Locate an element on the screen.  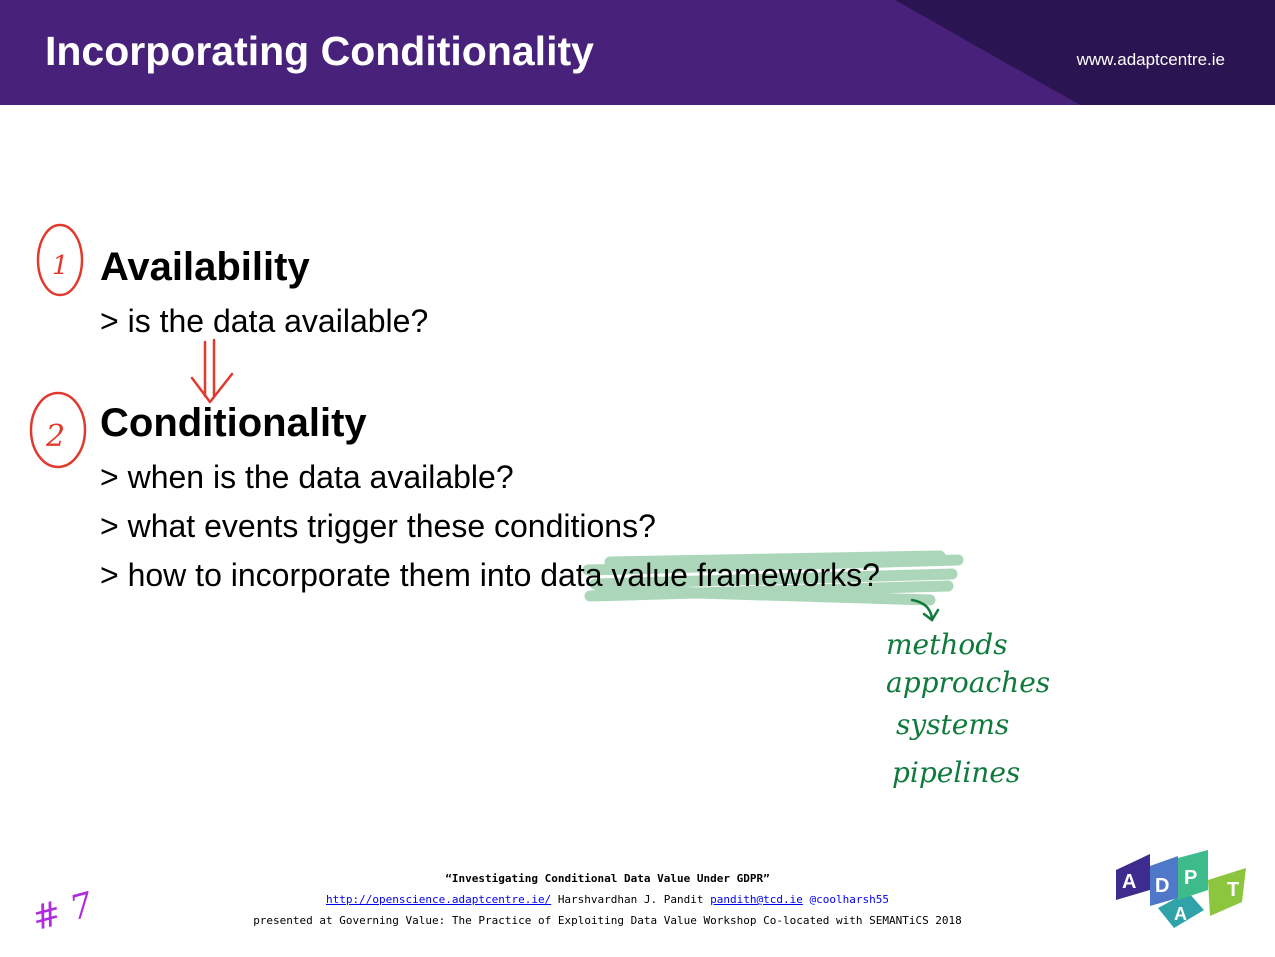
handwritten-approaches: approaches is located at coordinates (968, 682).